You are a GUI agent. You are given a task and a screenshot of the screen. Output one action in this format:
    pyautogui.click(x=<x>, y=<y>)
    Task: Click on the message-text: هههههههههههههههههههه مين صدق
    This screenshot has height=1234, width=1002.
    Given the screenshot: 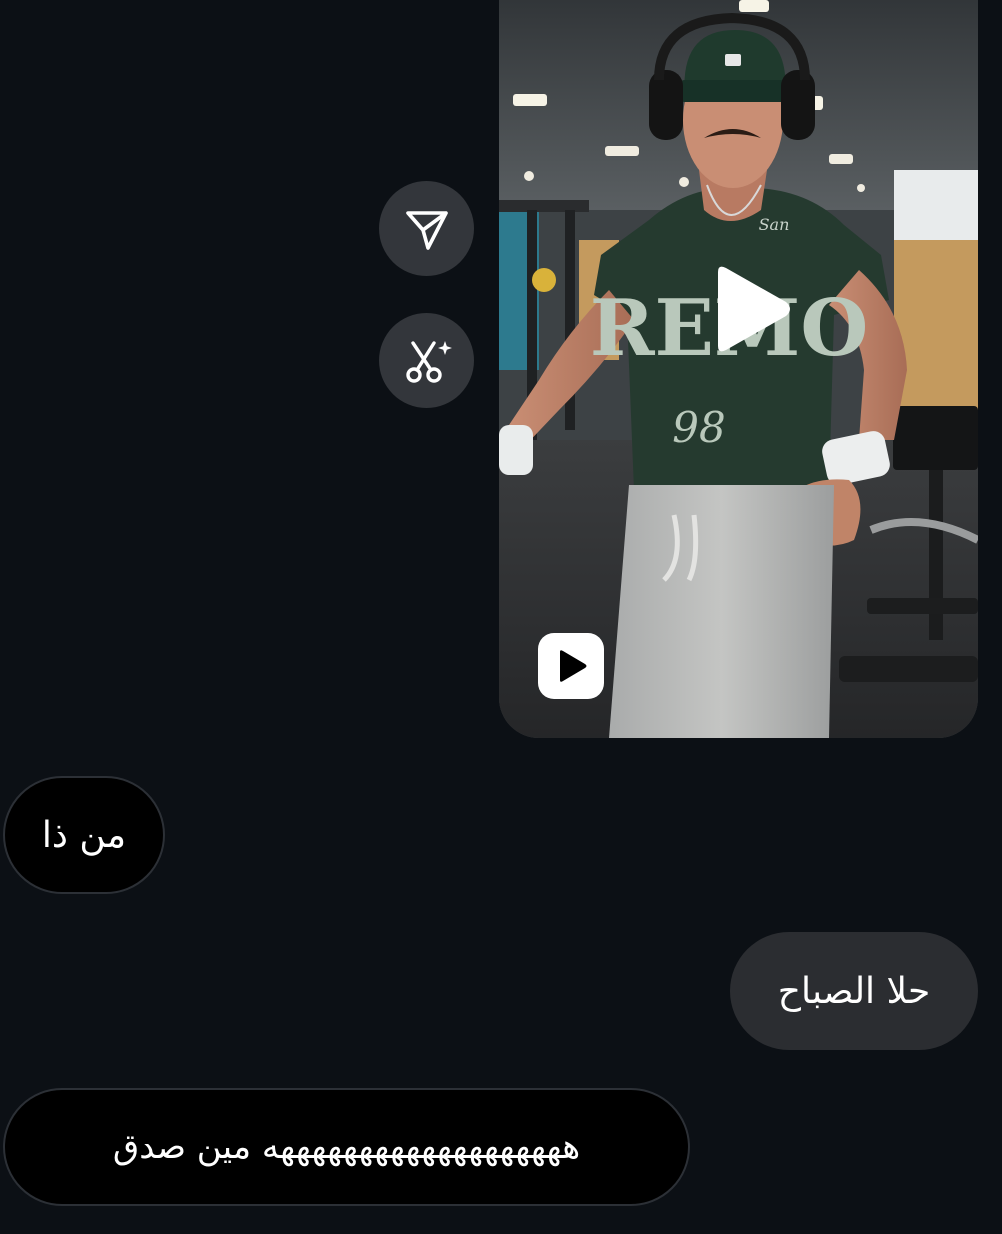 What is the action you would take?
    pyautogui.click(x=346, y=1147)
    